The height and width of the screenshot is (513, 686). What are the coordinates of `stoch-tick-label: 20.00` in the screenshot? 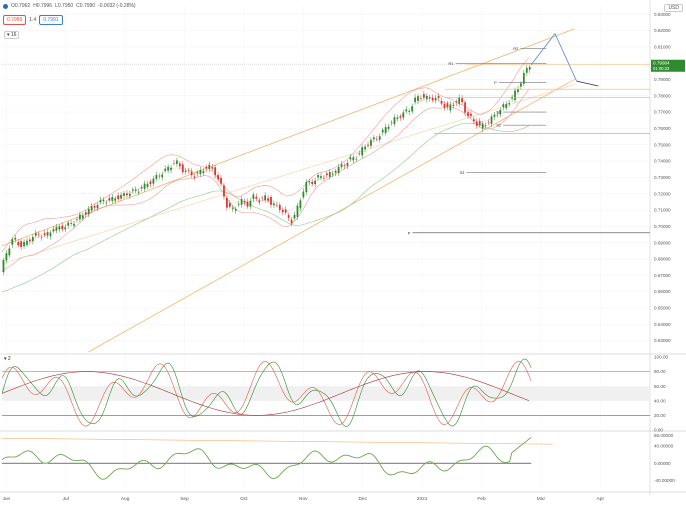 It's located at (660, 415).